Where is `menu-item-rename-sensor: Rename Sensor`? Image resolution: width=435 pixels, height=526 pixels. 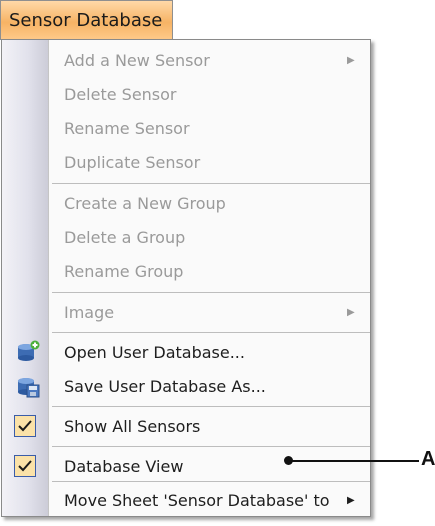
menu-item-rename-sensor: Rename Sensor is located at coordinates (186, 128).